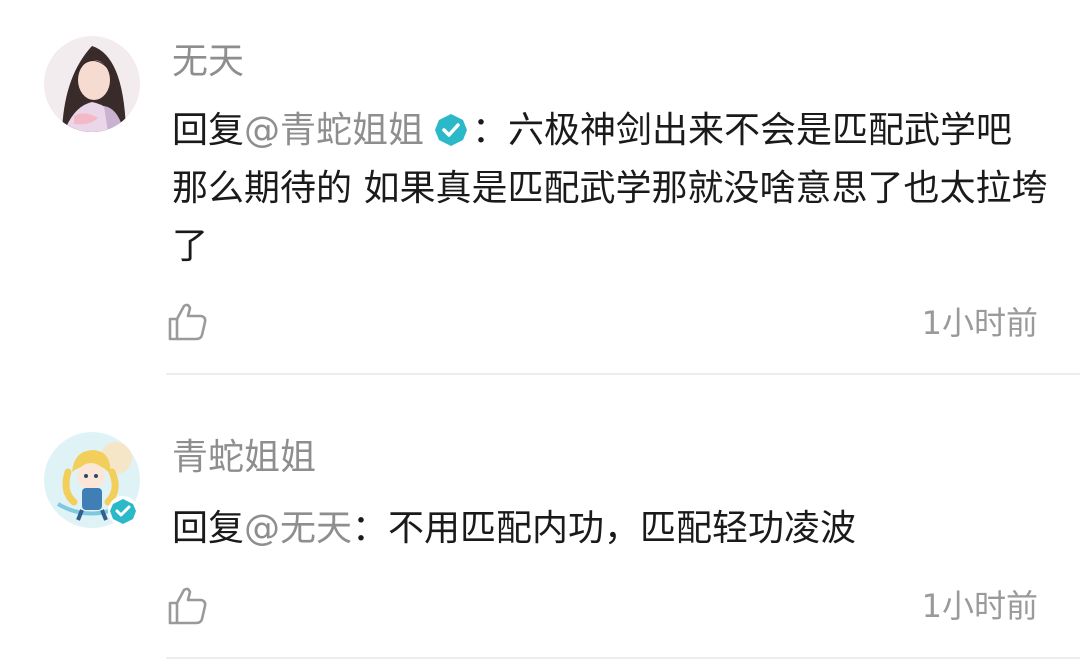 The width and height of the screenshot is (1080, 671). Describe the element at coordinates (334, 130) in the screenshot. I see `mention-link: @青蛇姐姐` at that location.